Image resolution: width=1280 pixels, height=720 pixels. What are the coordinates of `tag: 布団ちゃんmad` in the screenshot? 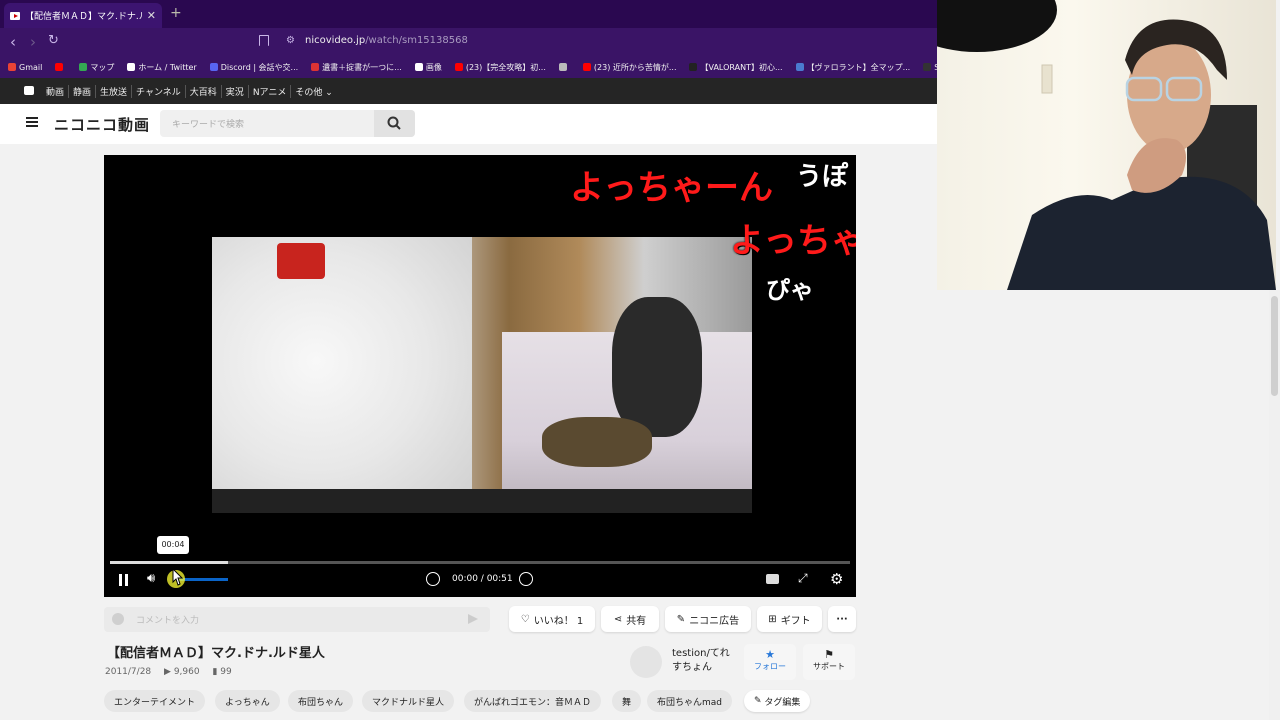 It's located at (689, 701).